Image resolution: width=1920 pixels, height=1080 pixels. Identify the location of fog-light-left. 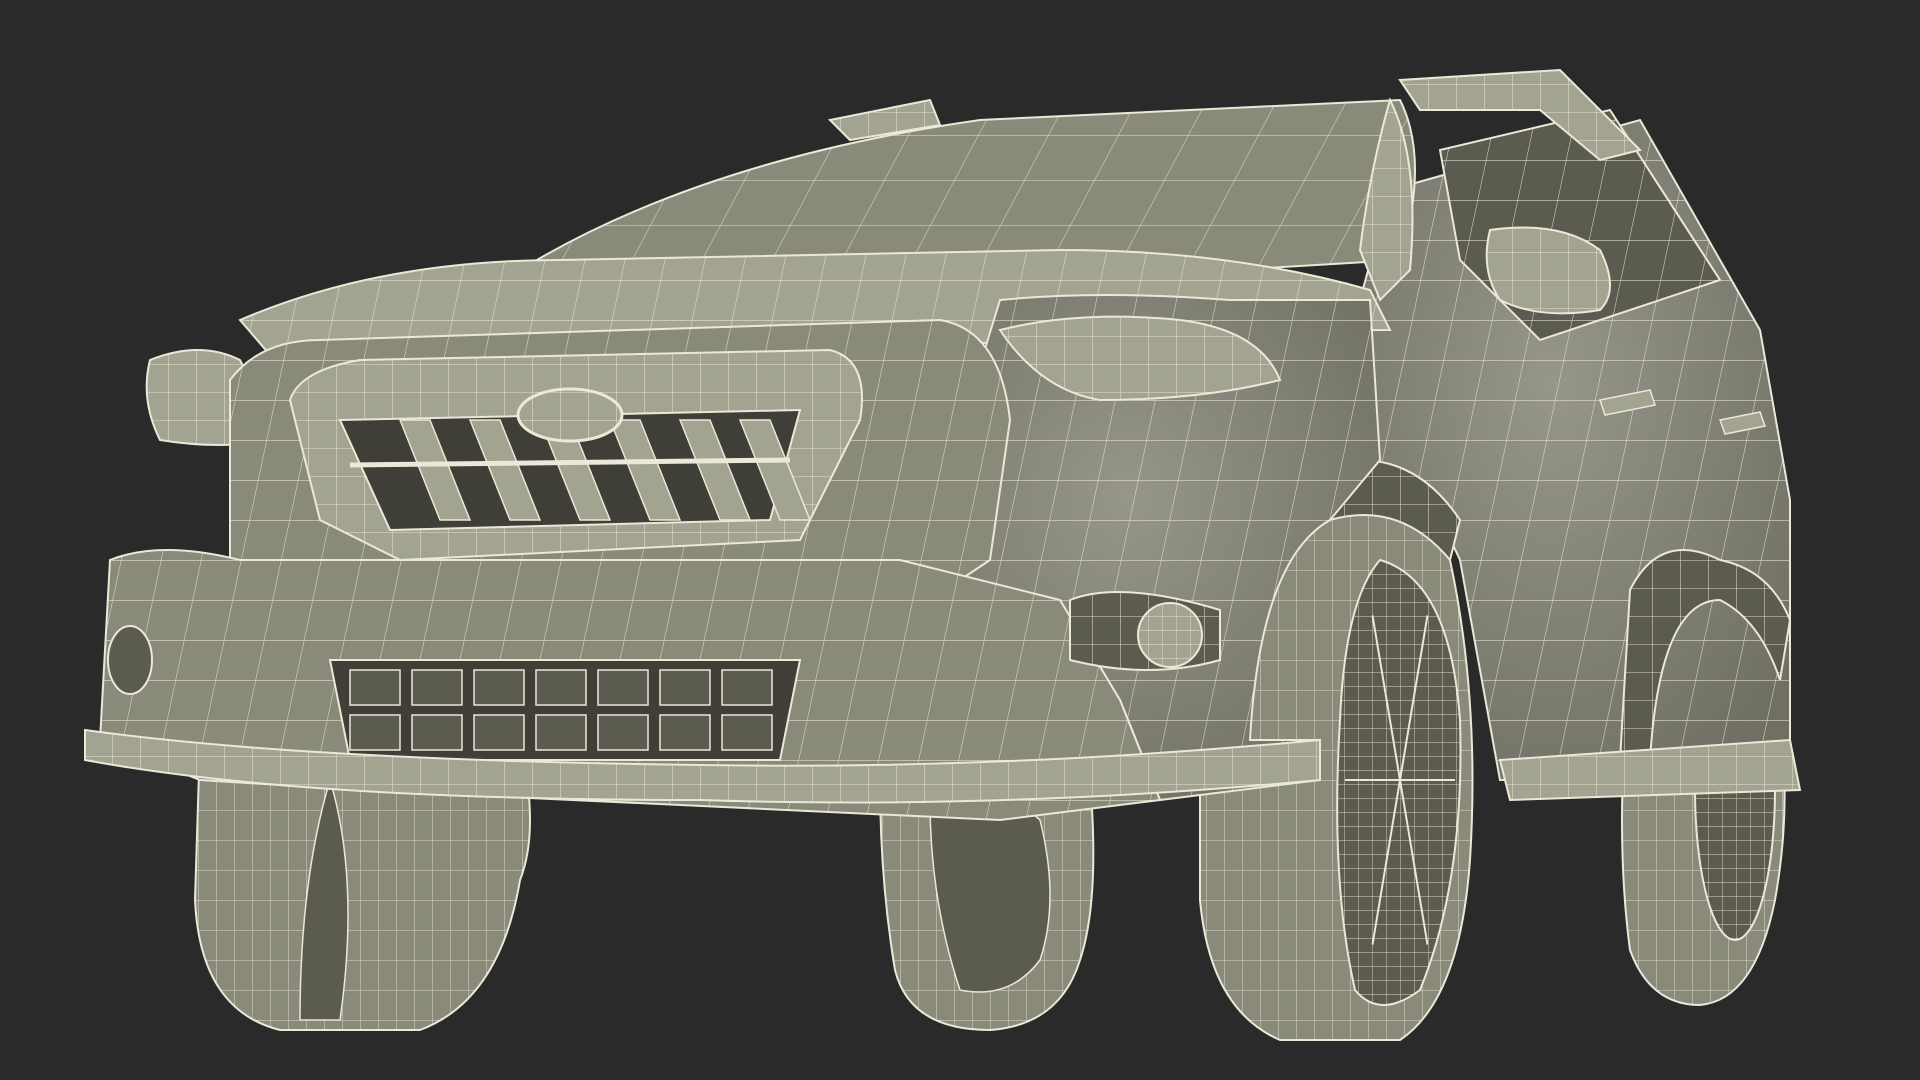
(130, 660).